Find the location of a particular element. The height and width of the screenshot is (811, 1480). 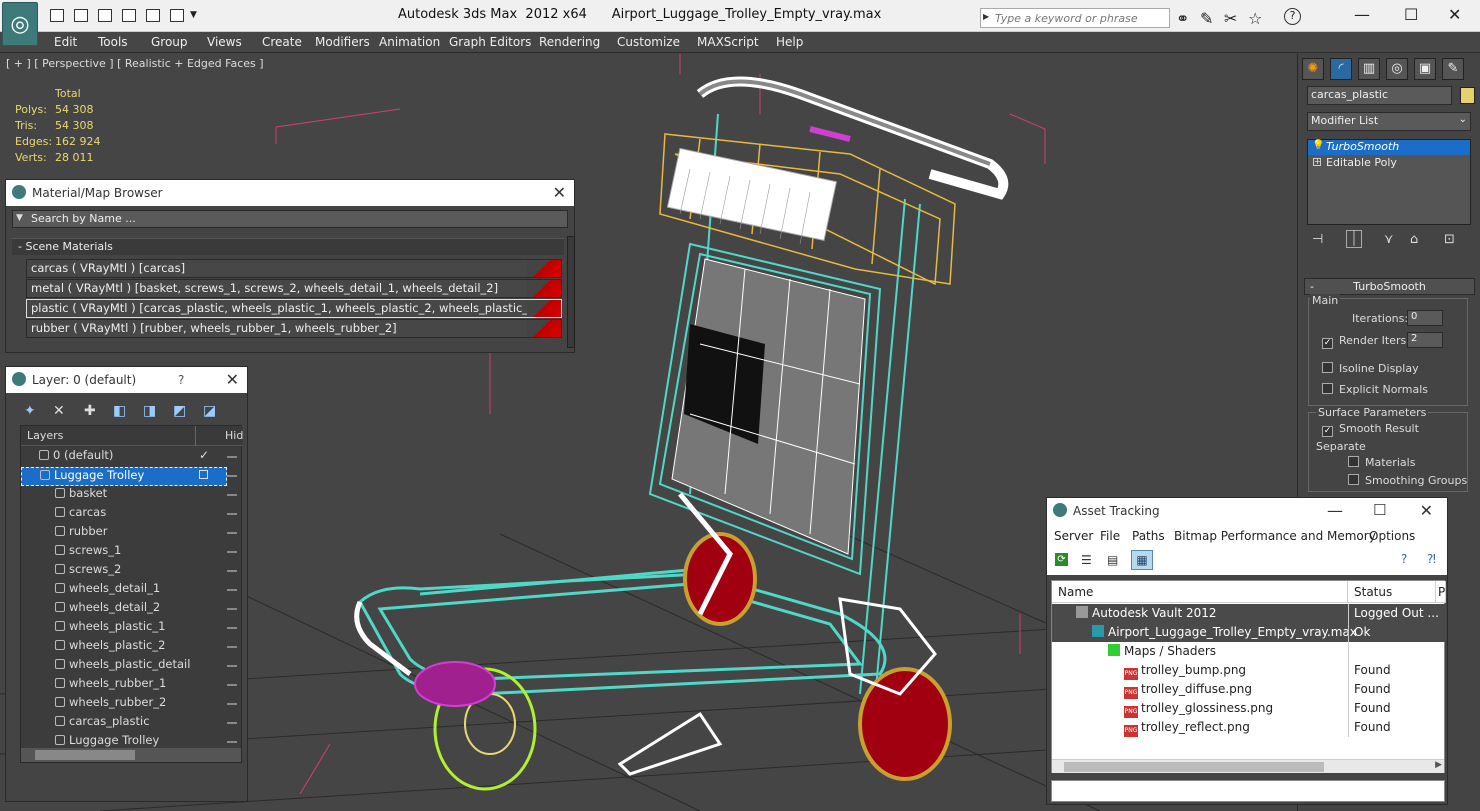

table-view-icon: ▤ is located at coordinates (1112, 560).